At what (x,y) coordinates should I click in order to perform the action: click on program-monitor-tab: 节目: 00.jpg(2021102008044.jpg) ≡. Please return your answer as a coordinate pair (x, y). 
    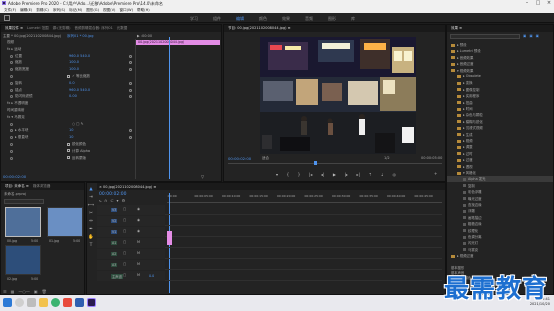
    Looking at the image, I should click on (259, 28).